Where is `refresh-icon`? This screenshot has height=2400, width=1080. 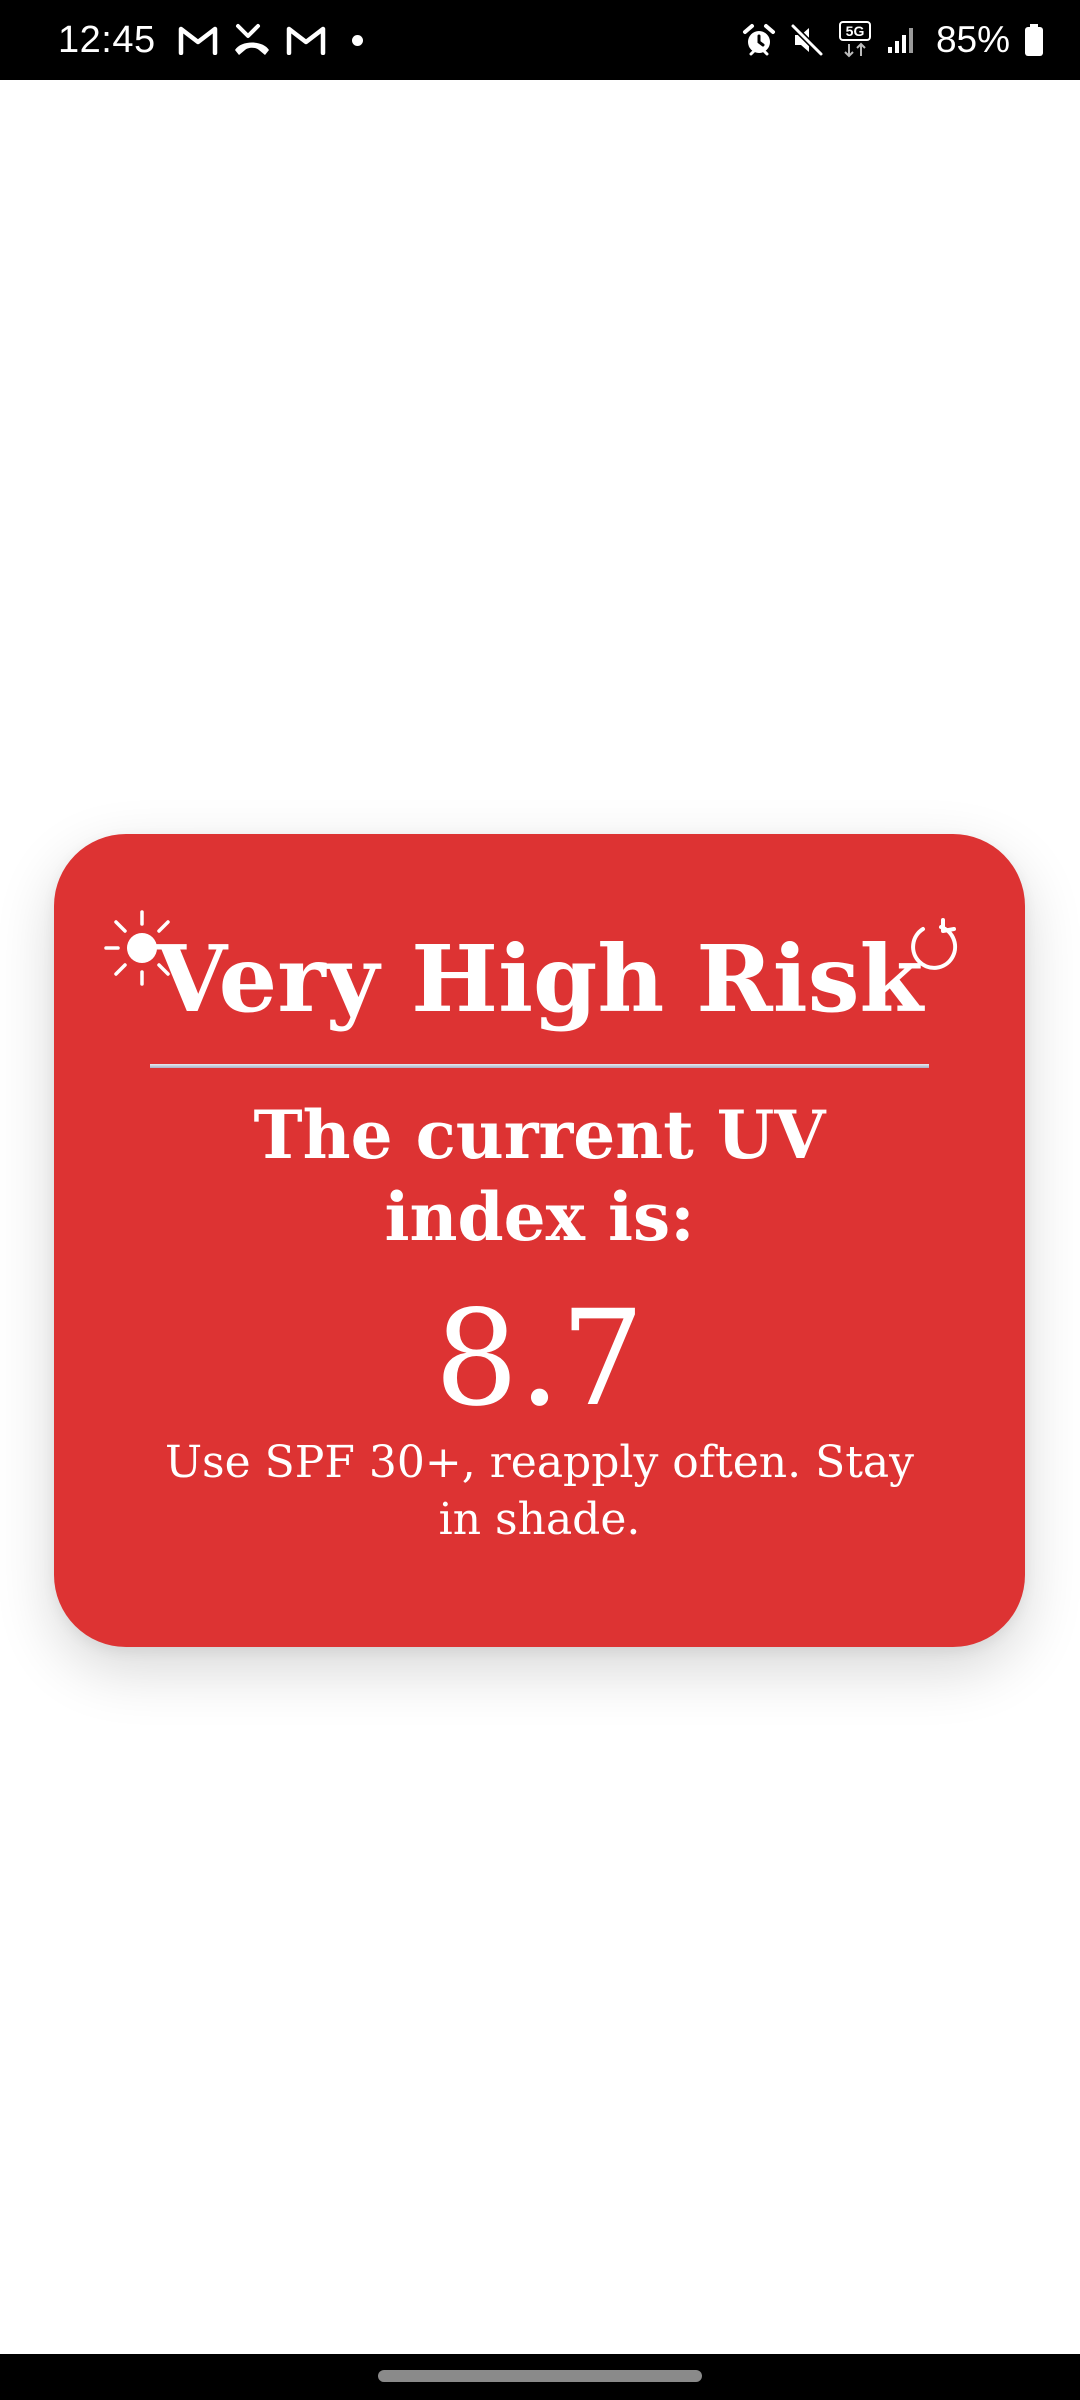 refresh-icon is located at coordinates (934, 947).